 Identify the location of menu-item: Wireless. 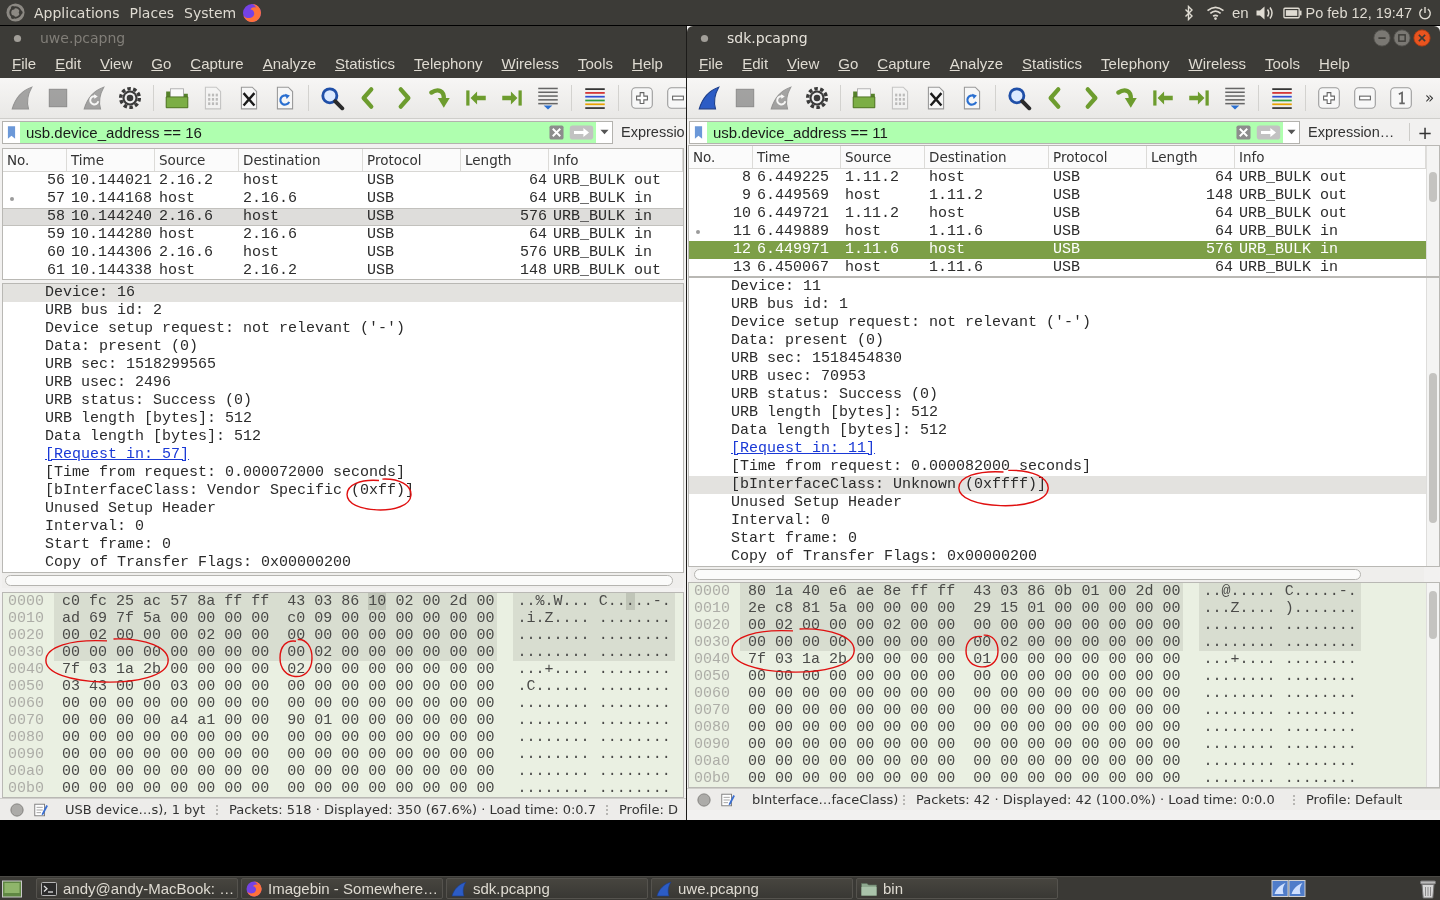
(1217, 64).